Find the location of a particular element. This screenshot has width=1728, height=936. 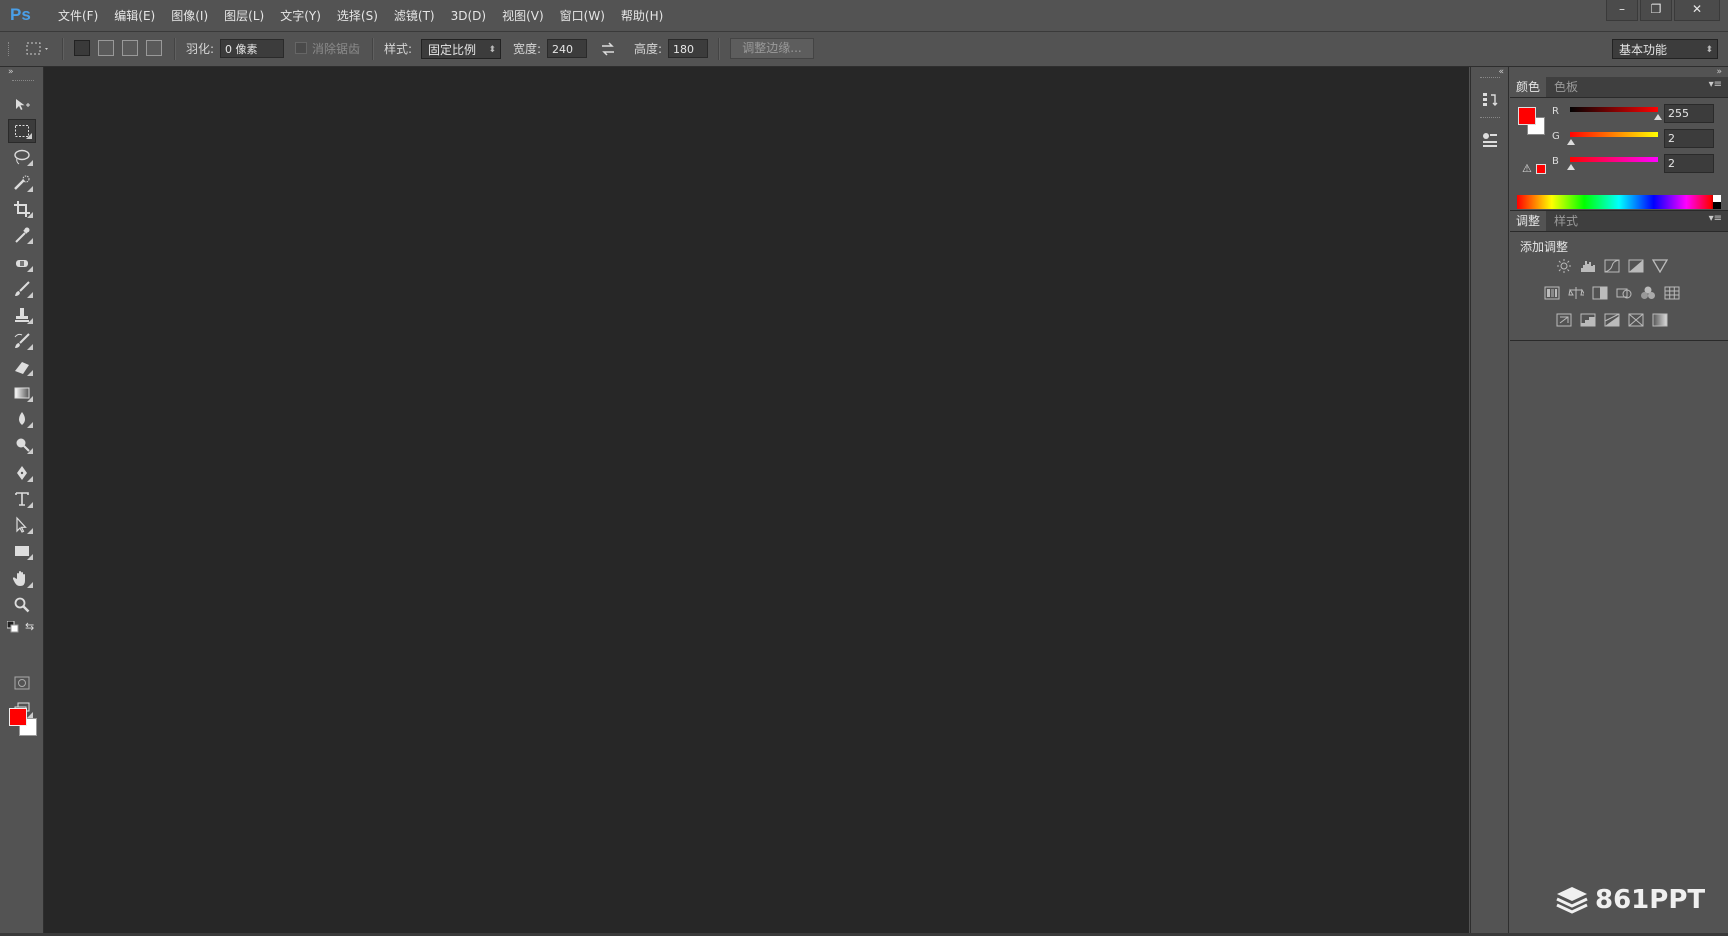

menu-select: 选择(S) is located at coordinates (357, 16).